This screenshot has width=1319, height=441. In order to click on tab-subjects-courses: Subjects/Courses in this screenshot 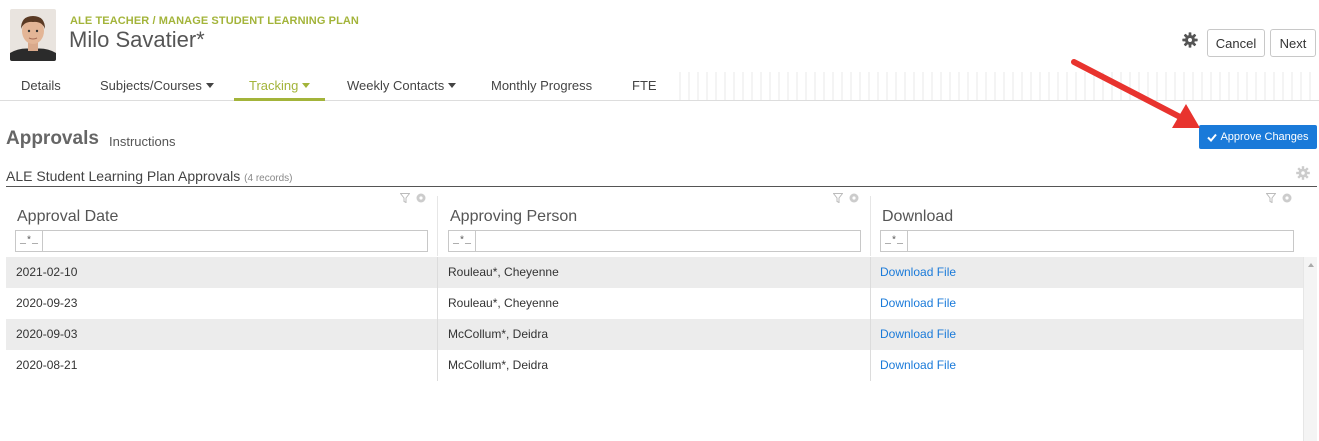, I will do `click(157, 85)`.